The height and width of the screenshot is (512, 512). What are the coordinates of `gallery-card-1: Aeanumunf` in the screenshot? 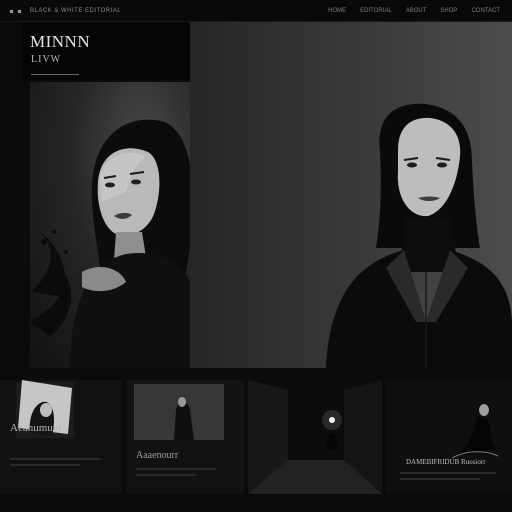 It's located at (61, 437).